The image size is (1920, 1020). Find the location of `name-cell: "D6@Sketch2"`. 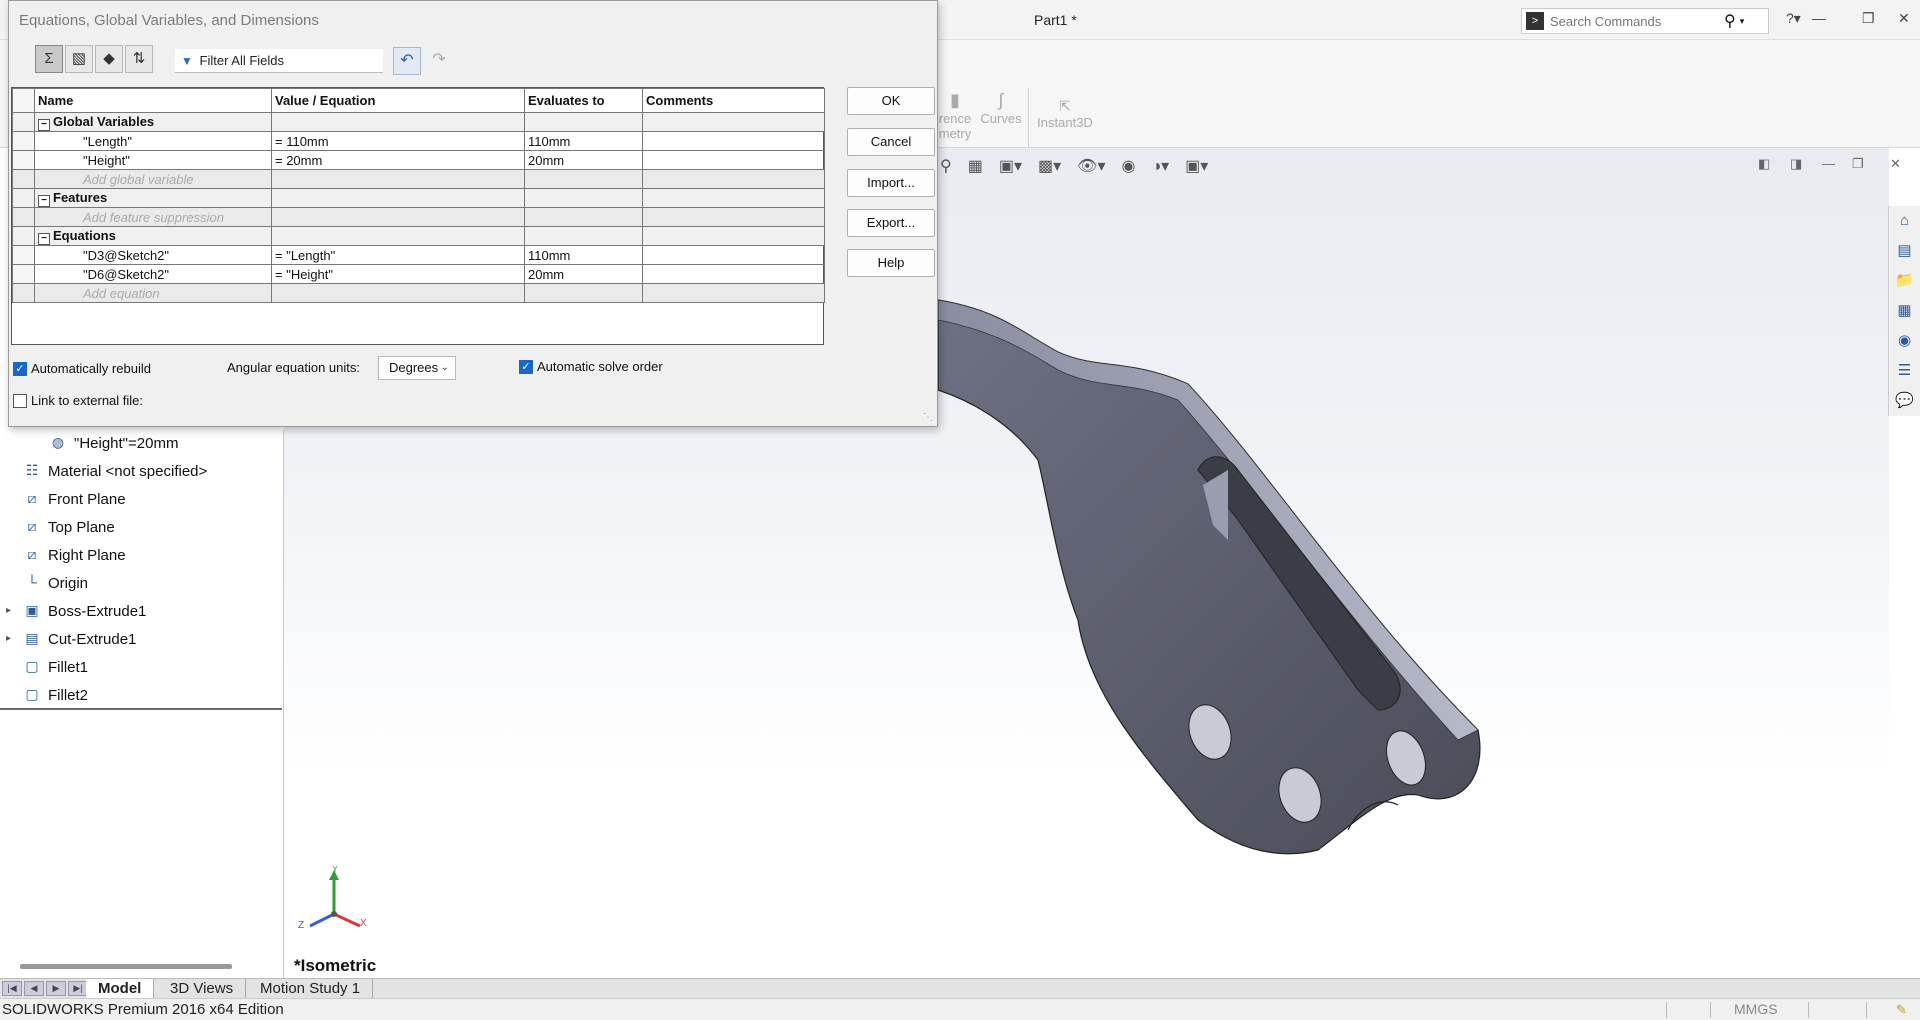

name-cell: "D6@Sketch2" is located at coordinates (153, 274).